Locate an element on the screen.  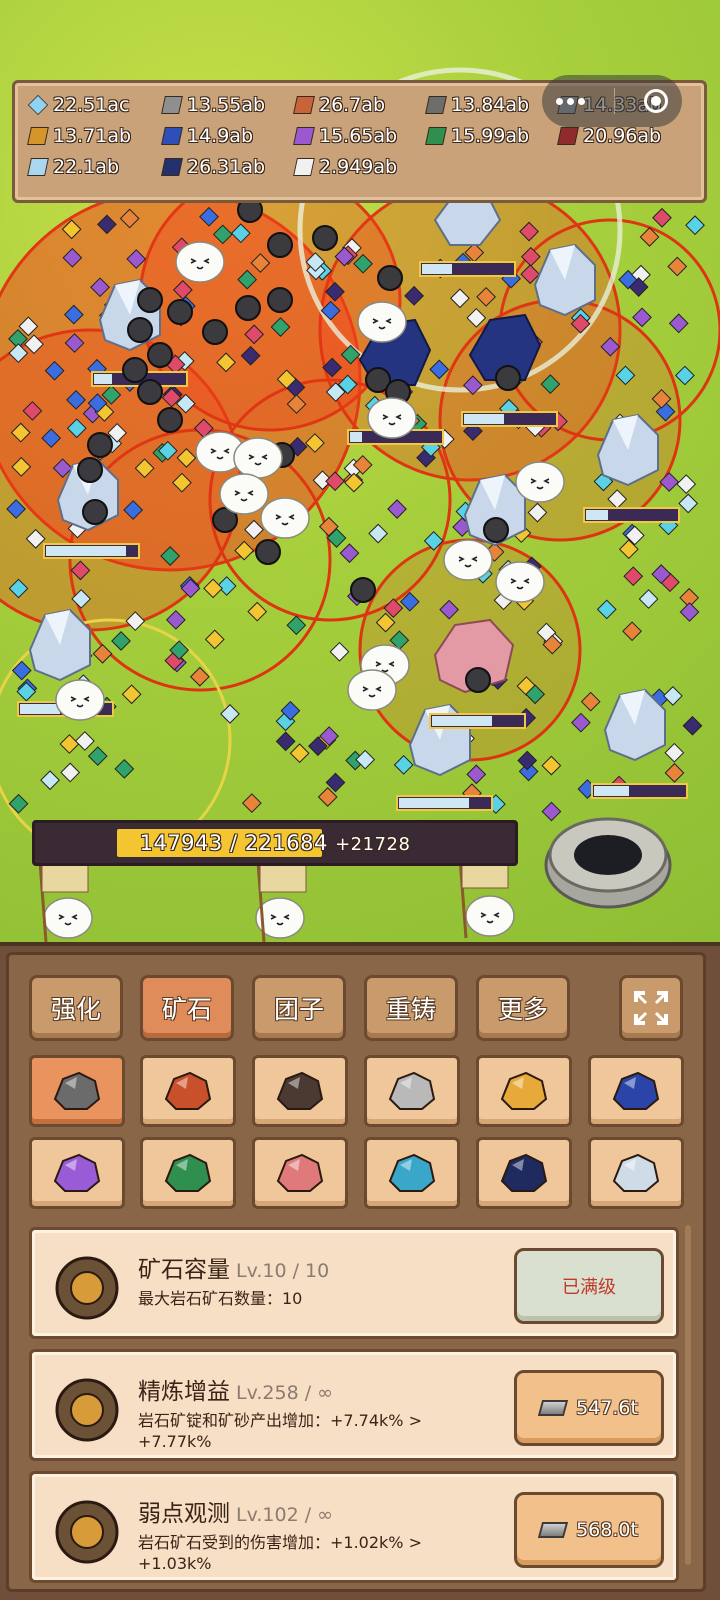
resource-amount: 14.9ab is located at coordinates (220, 136).